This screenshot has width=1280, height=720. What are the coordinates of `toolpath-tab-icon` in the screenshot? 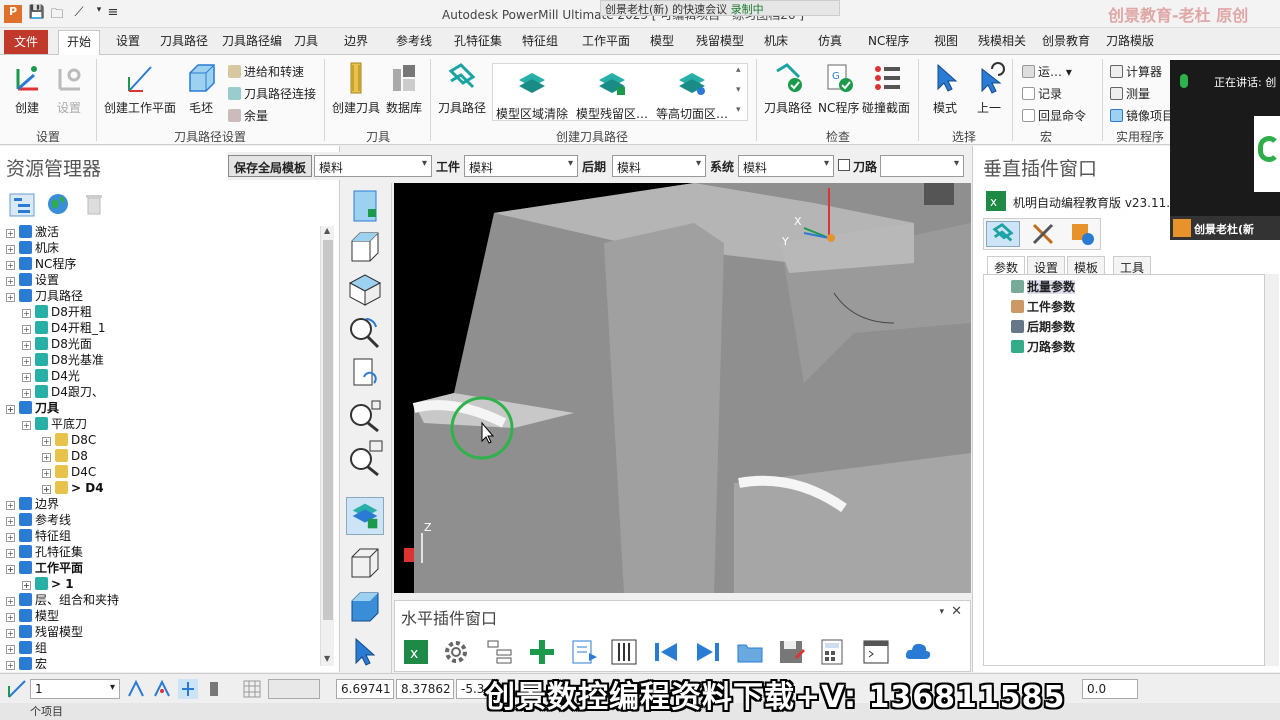 It's located at (1003, 234).